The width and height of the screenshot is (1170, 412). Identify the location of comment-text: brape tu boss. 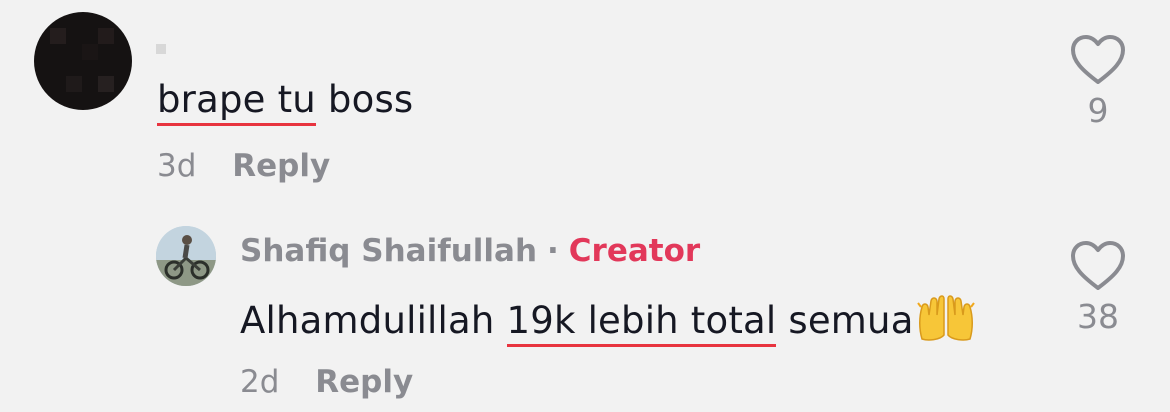
(285, 102).